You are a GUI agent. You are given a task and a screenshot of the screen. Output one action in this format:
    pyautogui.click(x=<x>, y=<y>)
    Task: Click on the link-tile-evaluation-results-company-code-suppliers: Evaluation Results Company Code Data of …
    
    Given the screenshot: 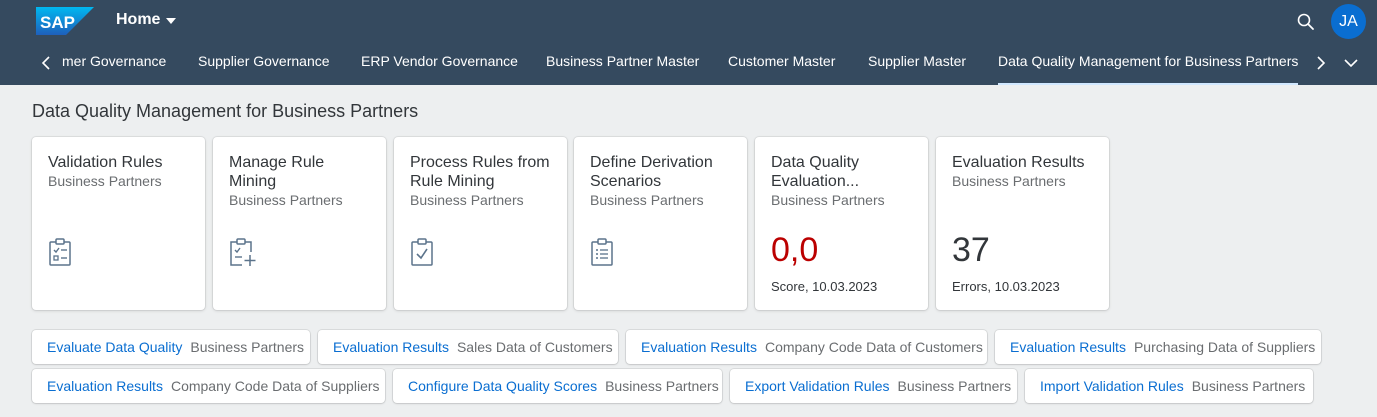 What is the action you would take?
    pyautogui.click(x=208, y=386)
    